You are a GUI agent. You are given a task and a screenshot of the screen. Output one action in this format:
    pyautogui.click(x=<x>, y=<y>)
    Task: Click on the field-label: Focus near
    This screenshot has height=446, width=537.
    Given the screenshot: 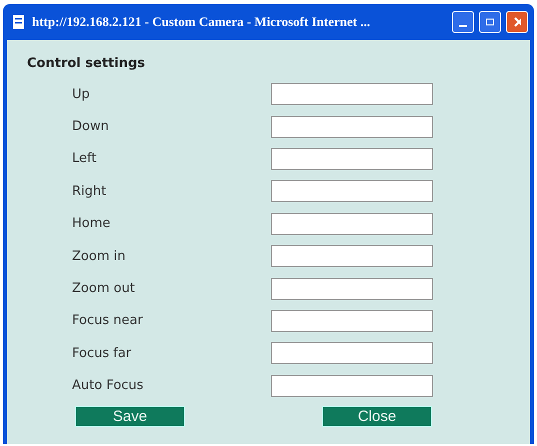 What is the action you would take?
    pyautogui.click(x=107, y=320)
    